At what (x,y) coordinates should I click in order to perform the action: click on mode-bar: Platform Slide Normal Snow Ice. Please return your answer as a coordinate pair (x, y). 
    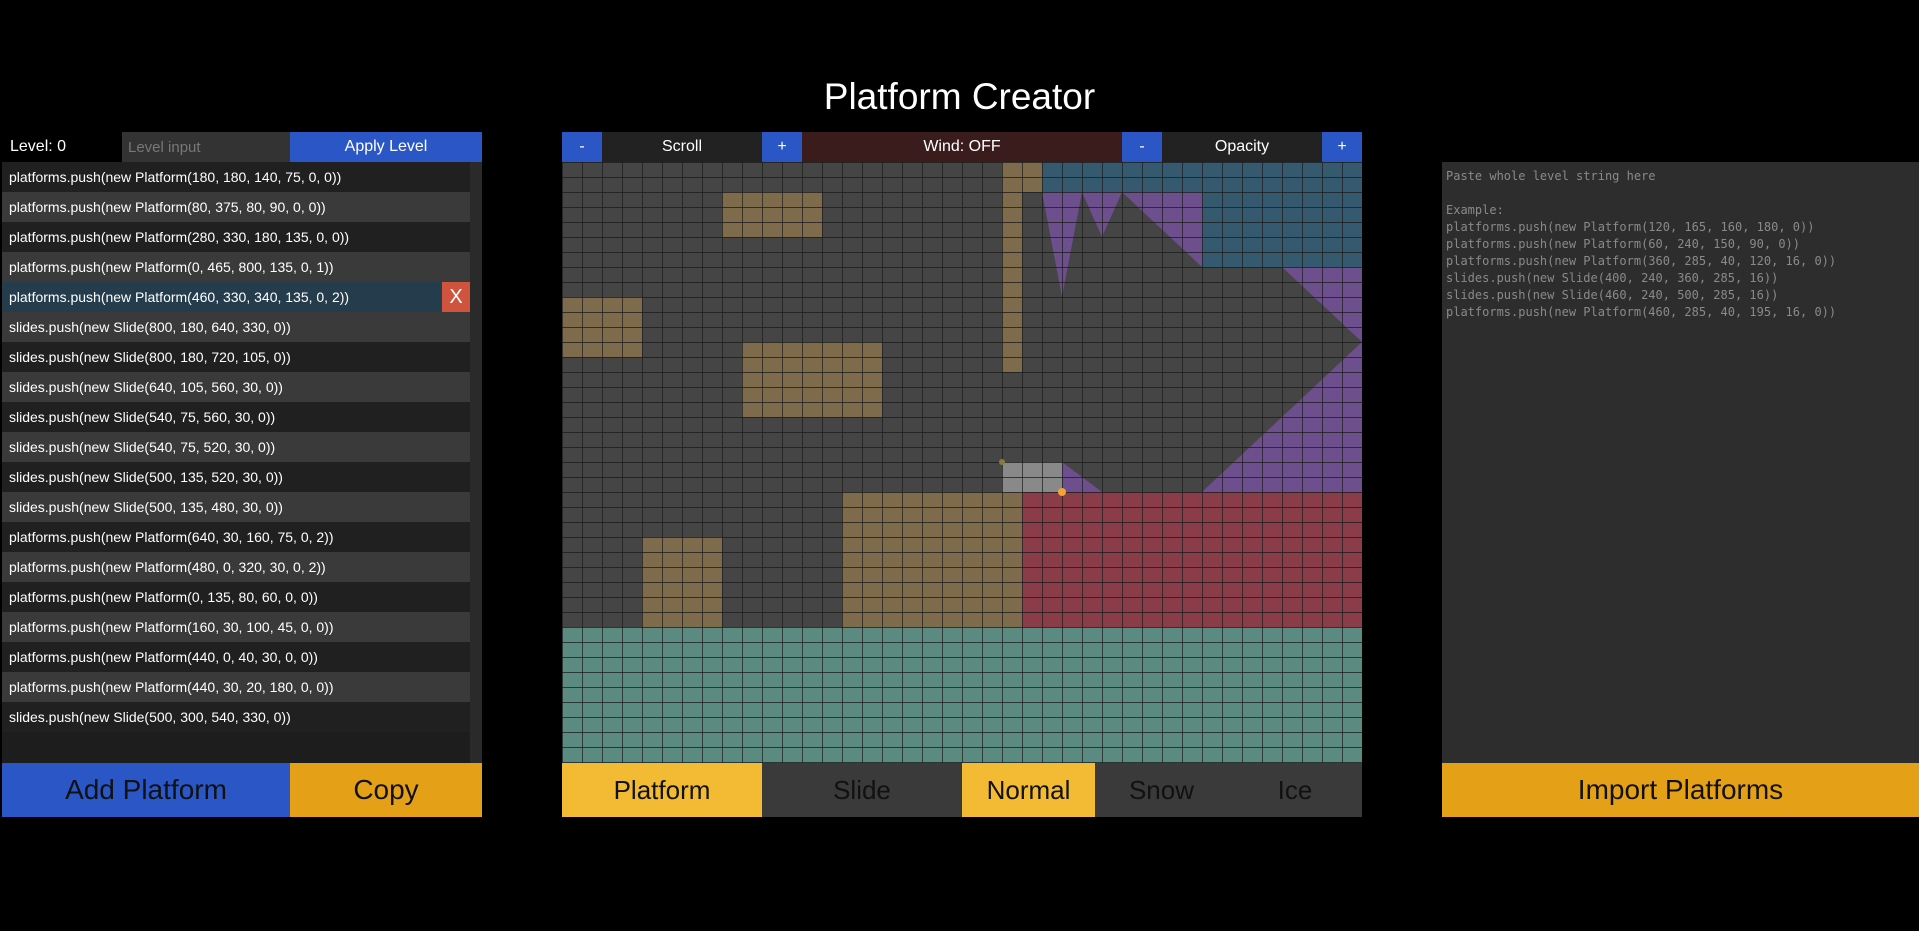
    Looking at the image, I should click on (962, 790).